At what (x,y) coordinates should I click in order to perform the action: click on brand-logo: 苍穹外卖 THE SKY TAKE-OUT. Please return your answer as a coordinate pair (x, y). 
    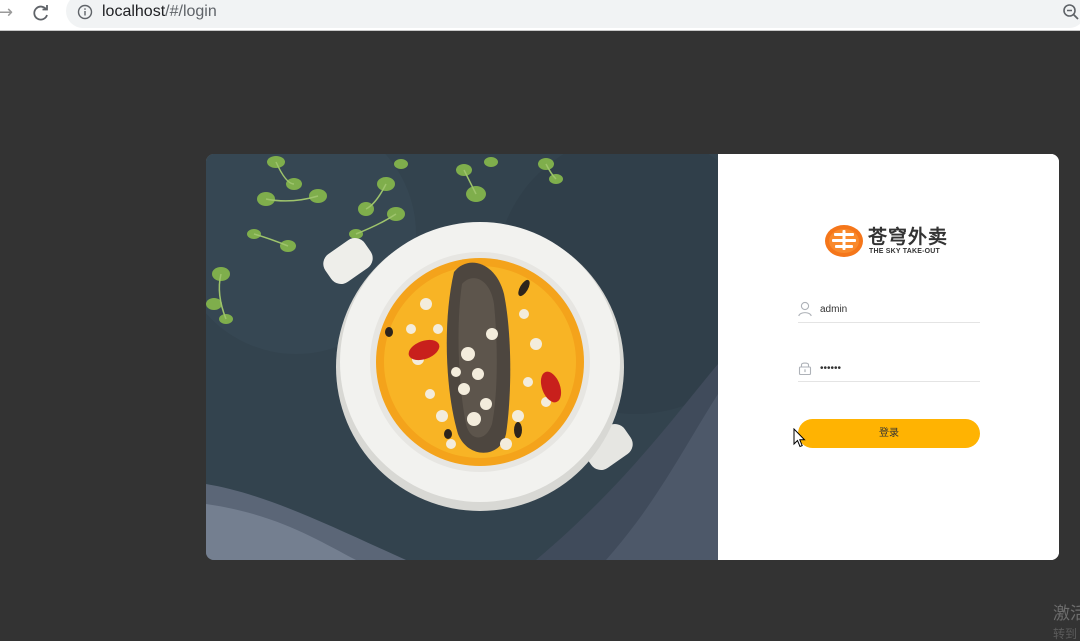
    Looking at the image, I should click on (890, 242).